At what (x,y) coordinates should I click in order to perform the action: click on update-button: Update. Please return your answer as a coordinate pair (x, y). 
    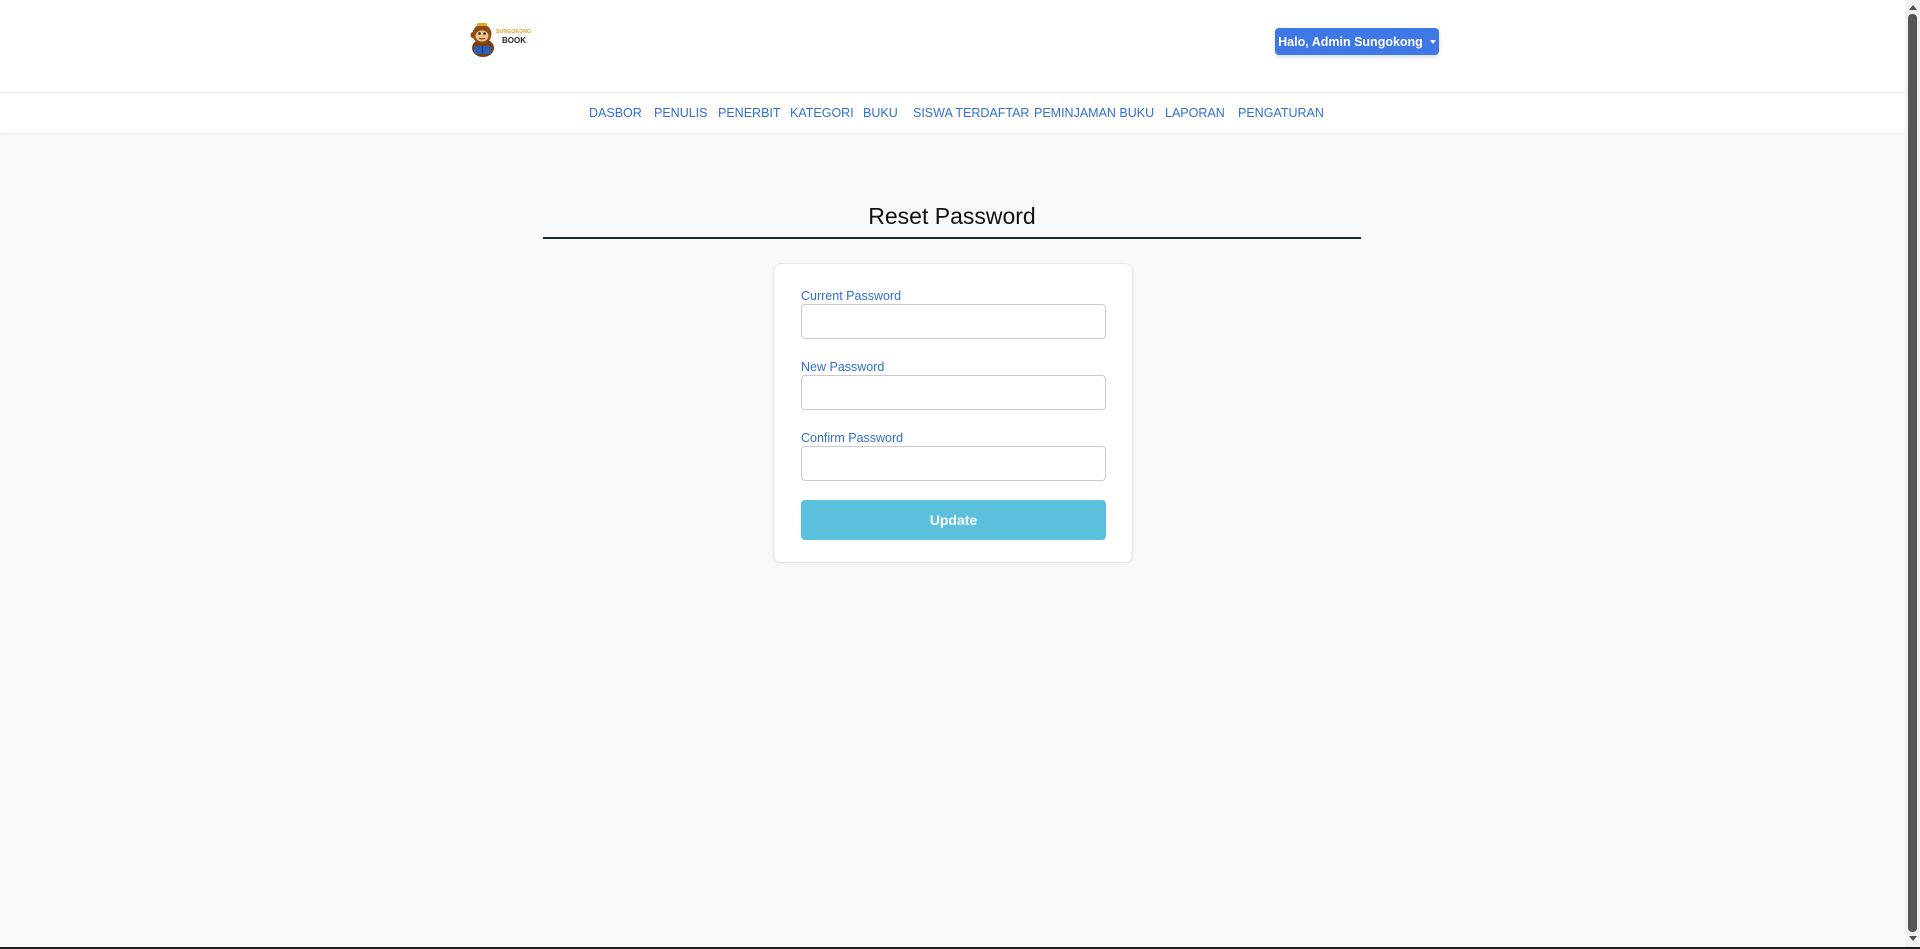
    Looking at the image, I should click on (953, 520).